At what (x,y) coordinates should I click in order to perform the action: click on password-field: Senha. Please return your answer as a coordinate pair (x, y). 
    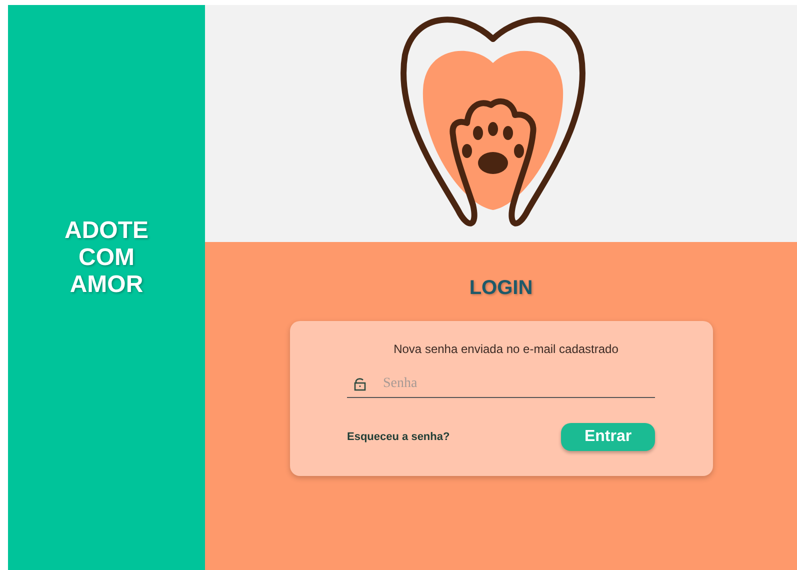
    Looking at the image, I should click on (508, 383).